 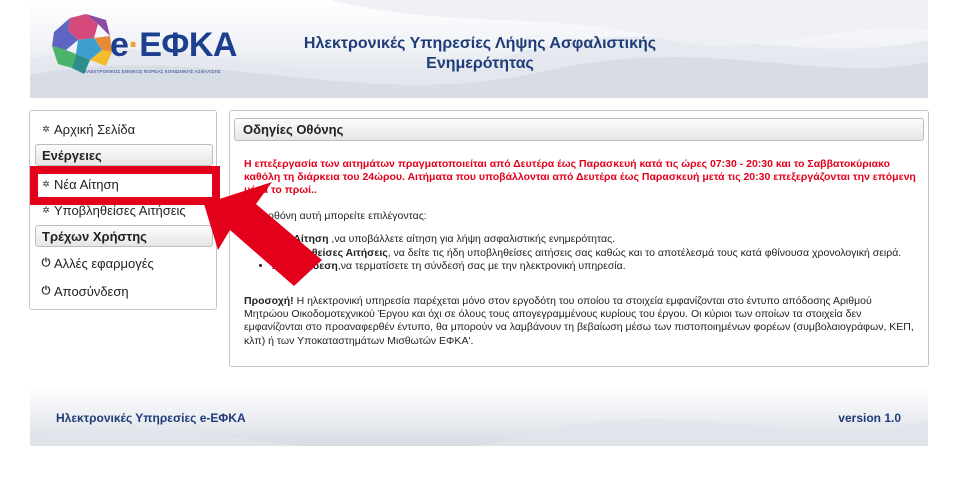 What do you see at coordinates (269, 301) in the screenshot?
I see `attention-note-label: Προσοχή!` at bounding box center [269, 301].